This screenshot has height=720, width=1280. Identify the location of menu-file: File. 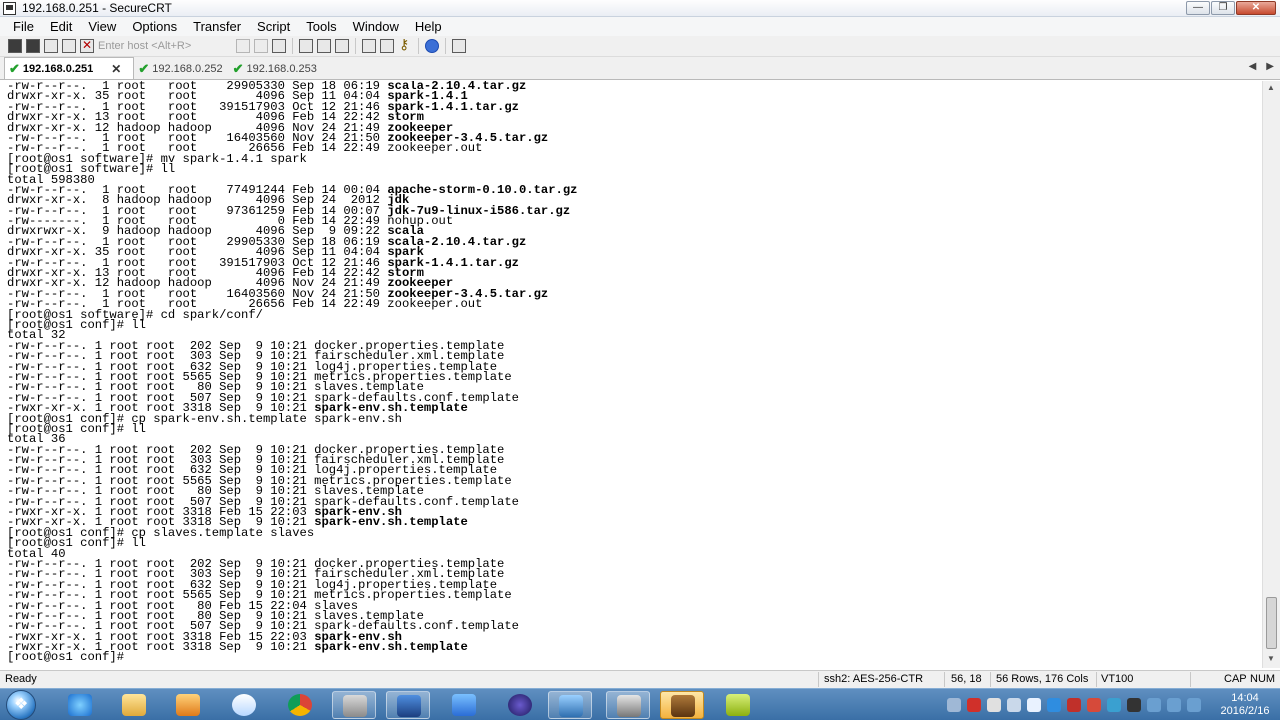
(23, 26).